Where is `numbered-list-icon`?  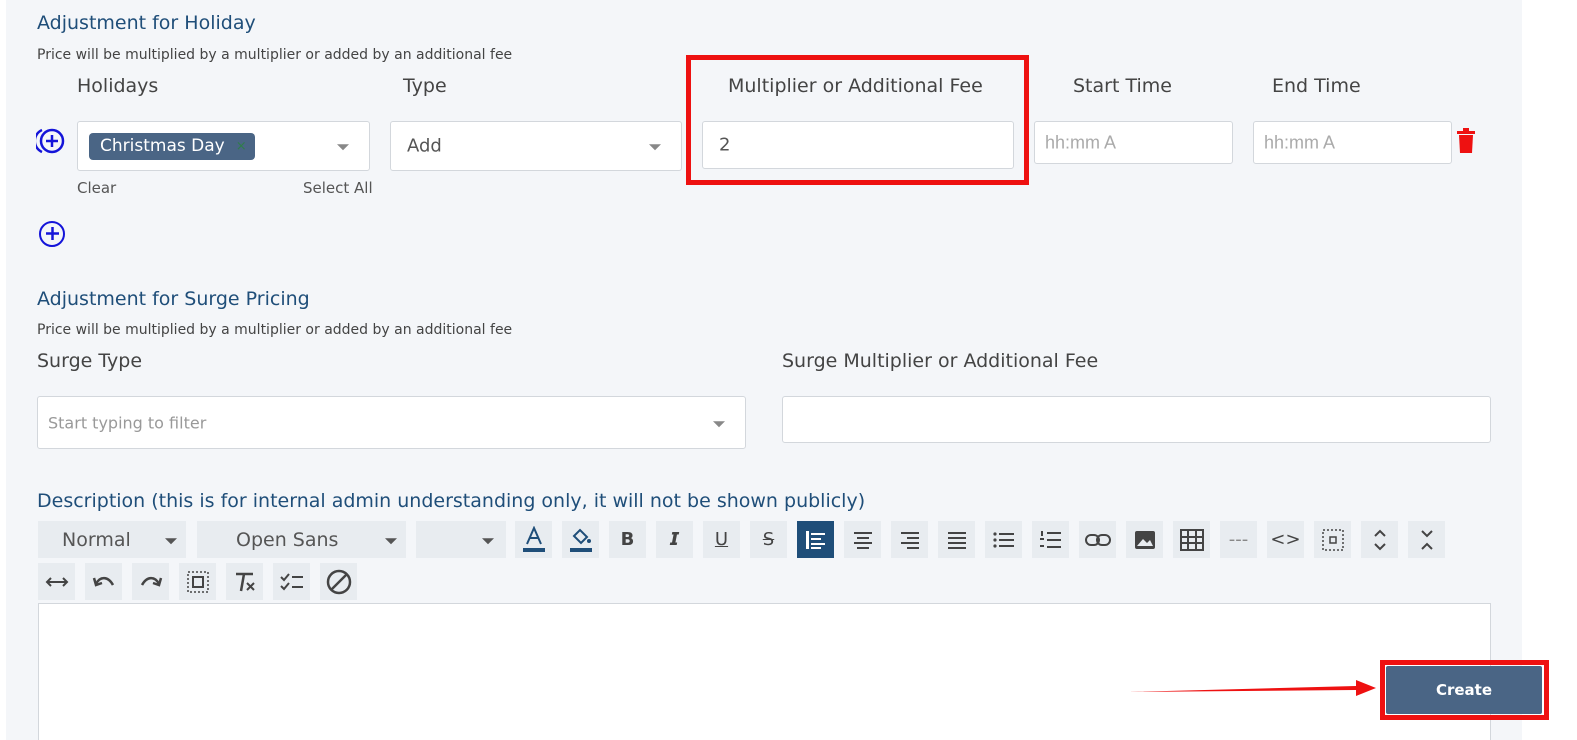 numbered-list-icon is located at coordinates (1050, 539).